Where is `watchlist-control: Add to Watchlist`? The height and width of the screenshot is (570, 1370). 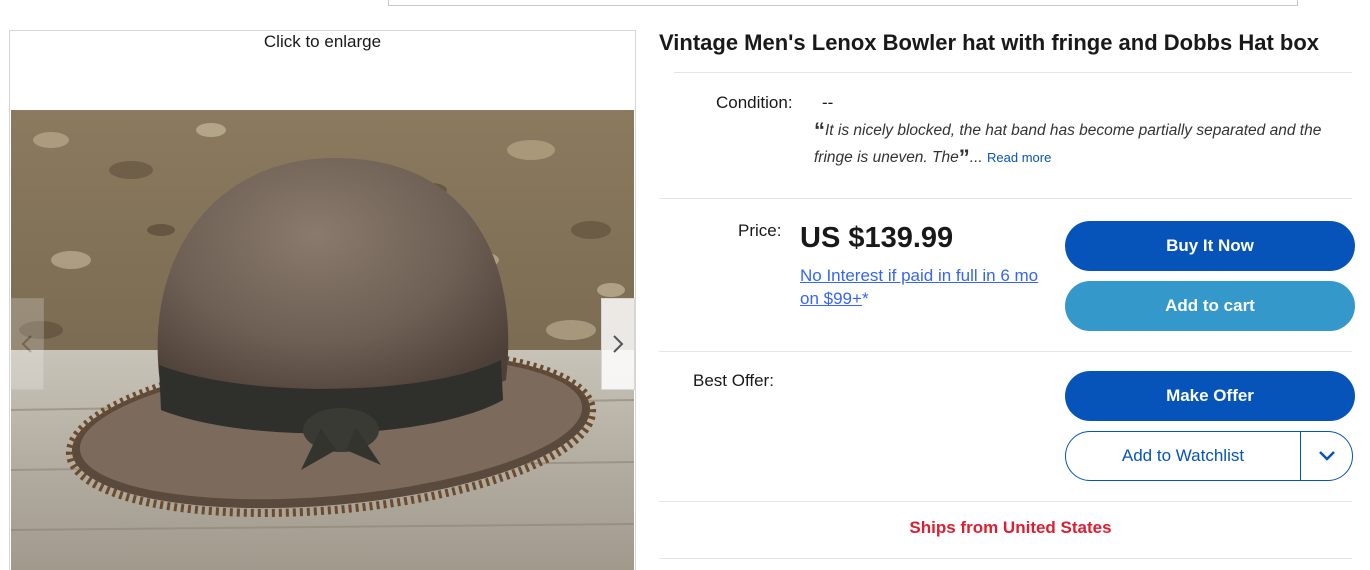
watchlist-control: Add to Watchlist is located at coordinates (1209, 456).